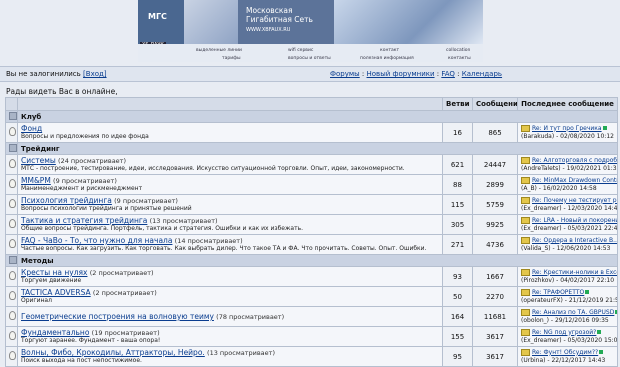  What do you see at coordinates (309, 58) in the screenshot?
I see `banner-nav-item: вопросы и ответы` at bounding box center [309, 58].